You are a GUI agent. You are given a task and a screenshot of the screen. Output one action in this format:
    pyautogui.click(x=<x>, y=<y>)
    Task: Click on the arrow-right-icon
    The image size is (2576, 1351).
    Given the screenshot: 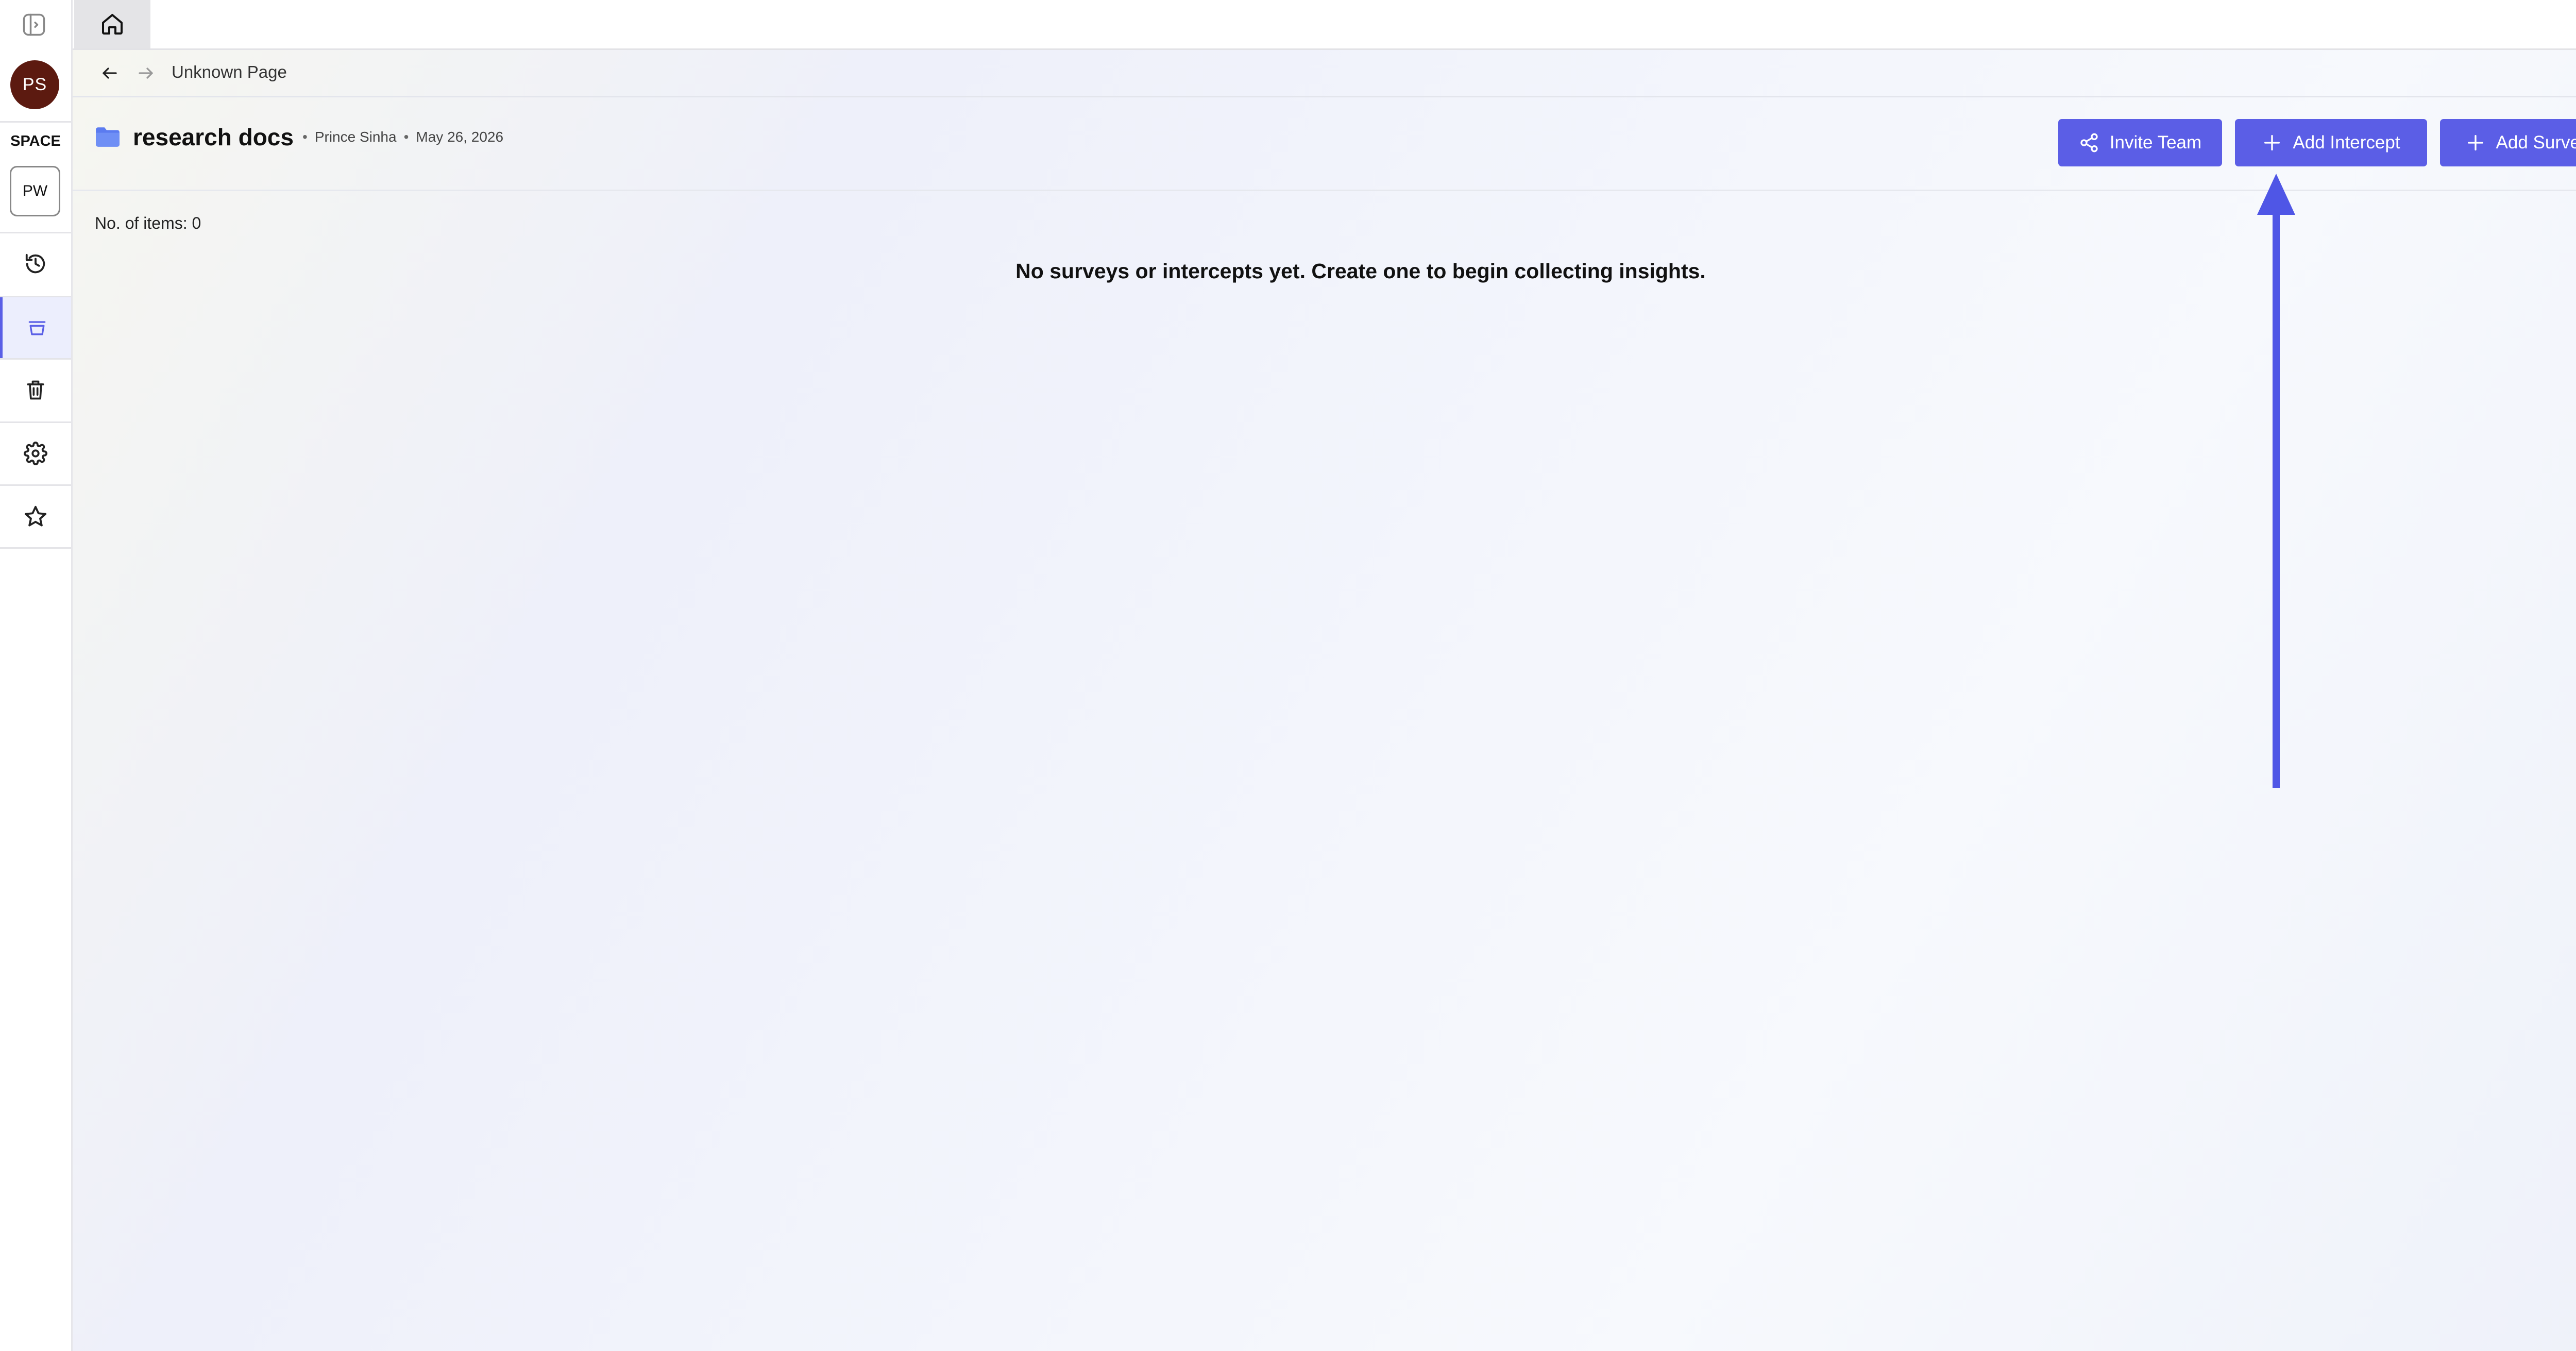 What is the action you would take?
    pyautogui.click(x=146, y=73)
    